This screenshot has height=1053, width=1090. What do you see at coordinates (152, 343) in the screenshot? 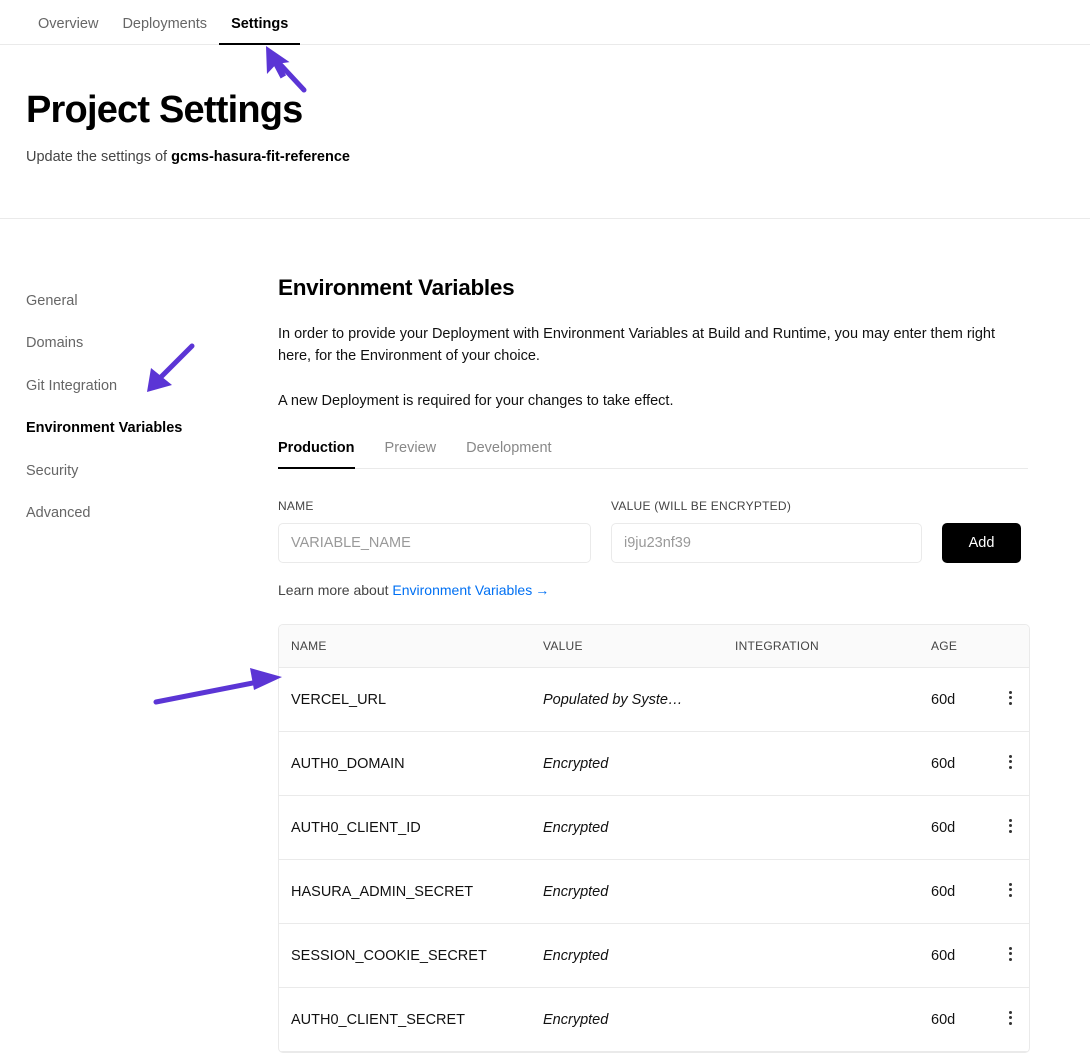
I see `sidebar-item-domains: Domains` at bounding box center [152, 343].